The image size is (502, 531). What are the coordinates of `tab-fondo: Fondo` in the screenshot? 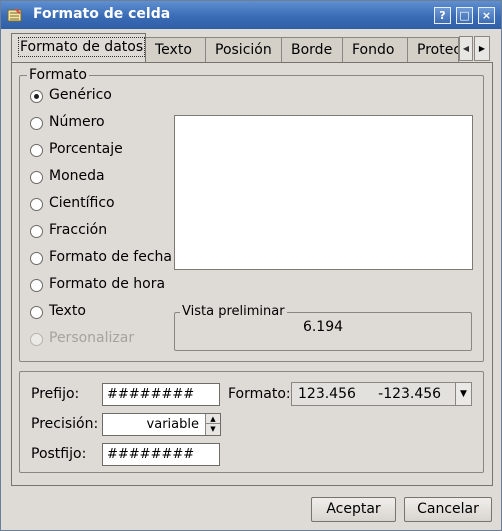 It's located at (375, 50).